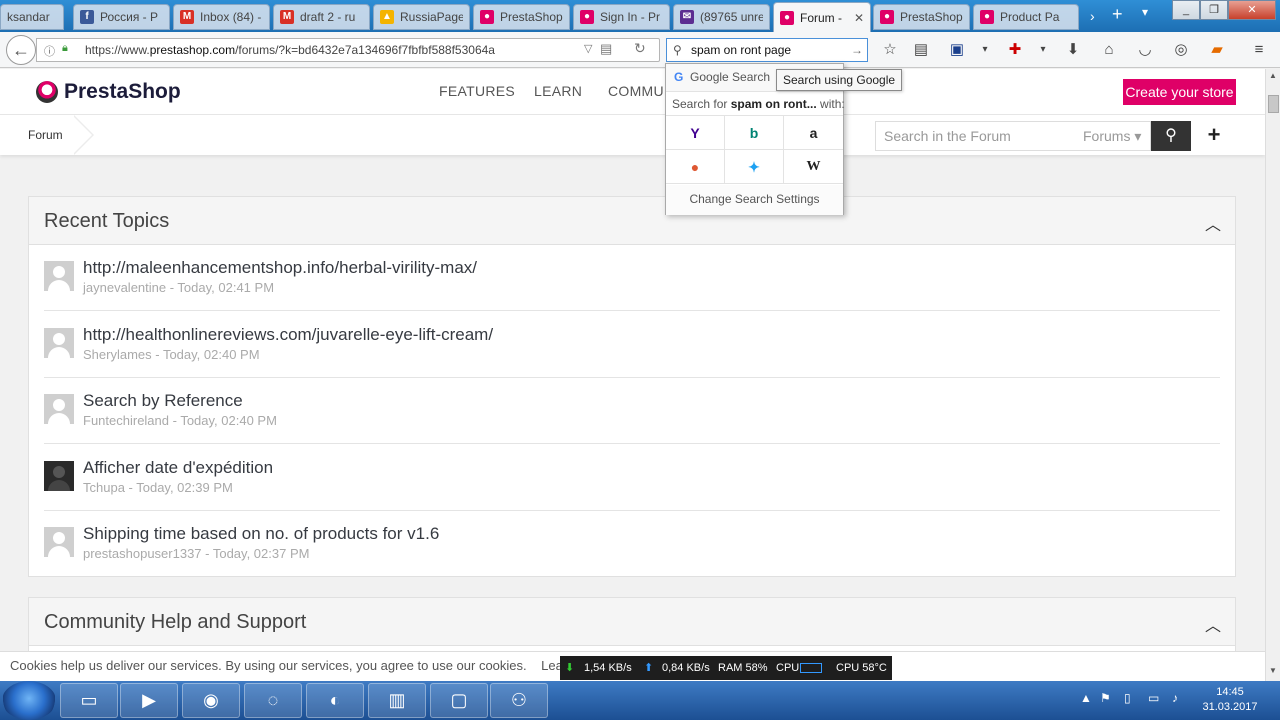  What do you see at coordinates (121, 17) in the screenshot?
I see `tab-1: f Россия - P` at bounding box center [121, 17].